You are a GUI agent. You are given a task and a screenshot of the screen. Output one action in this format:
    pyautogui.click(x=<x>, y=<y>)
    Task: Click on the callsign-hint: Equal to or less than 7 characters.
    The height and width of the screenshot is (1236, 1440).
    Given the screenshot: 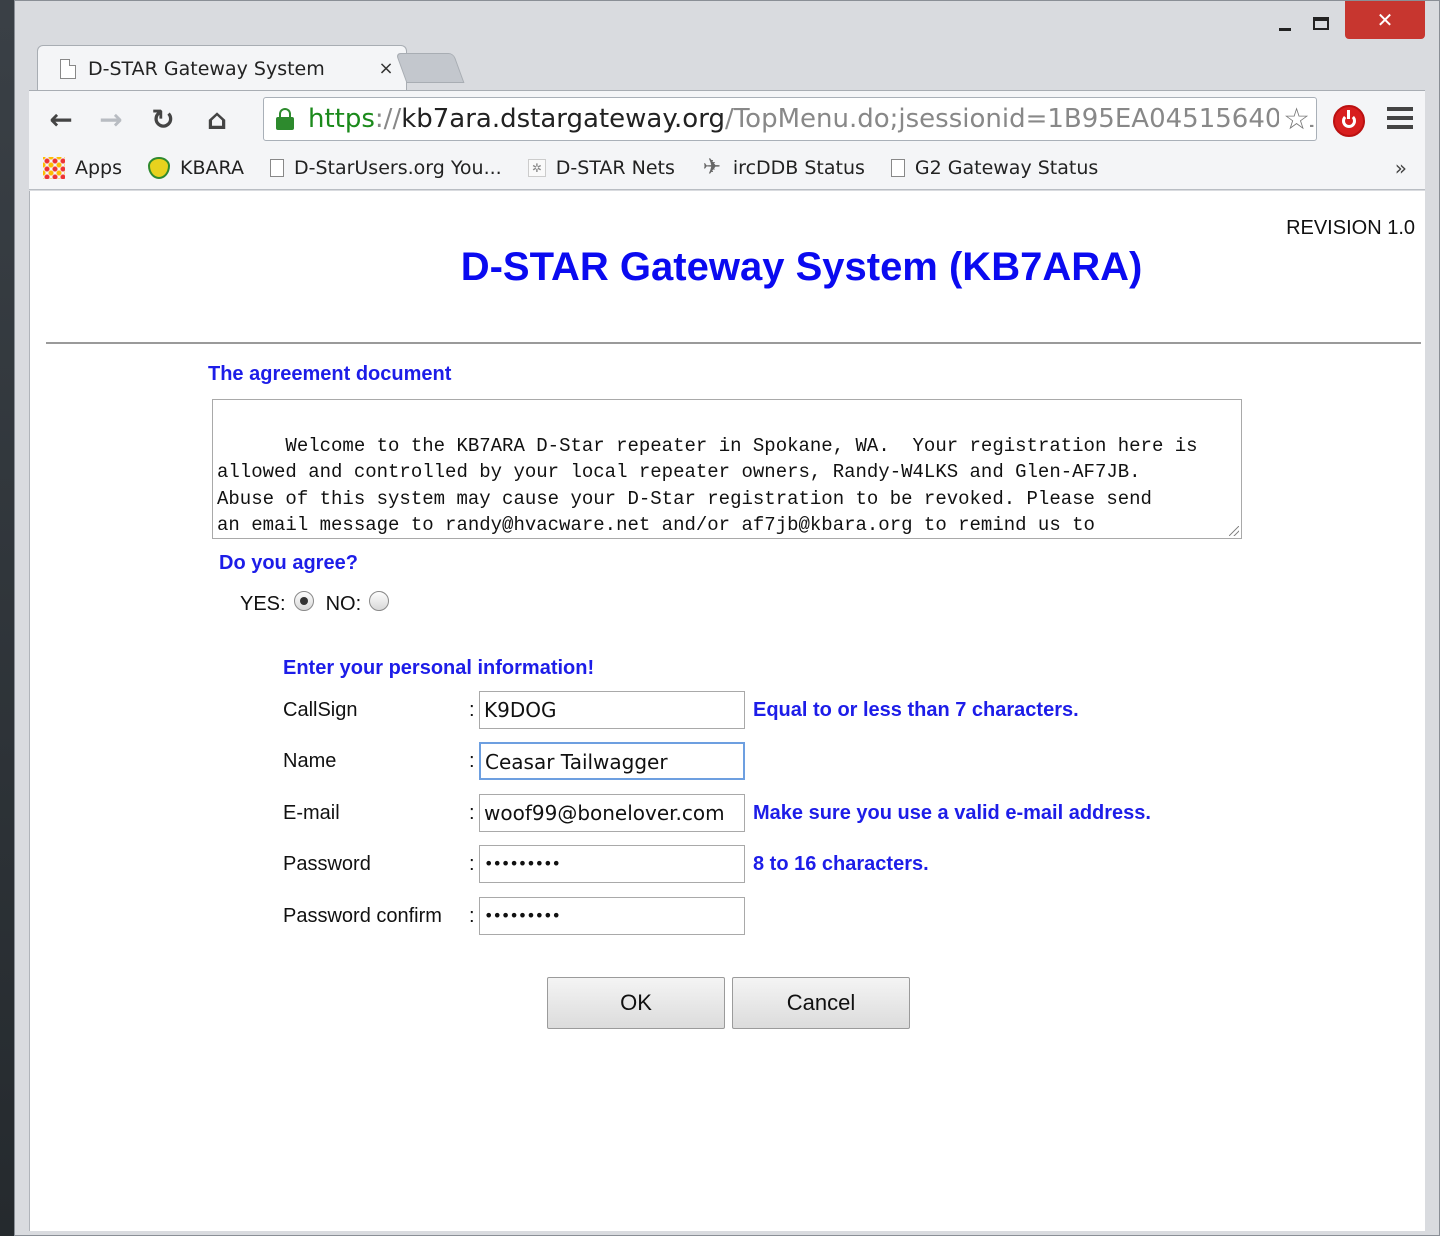 What is the action you would take?
    pyautogui.click(x=916, y=709)
    